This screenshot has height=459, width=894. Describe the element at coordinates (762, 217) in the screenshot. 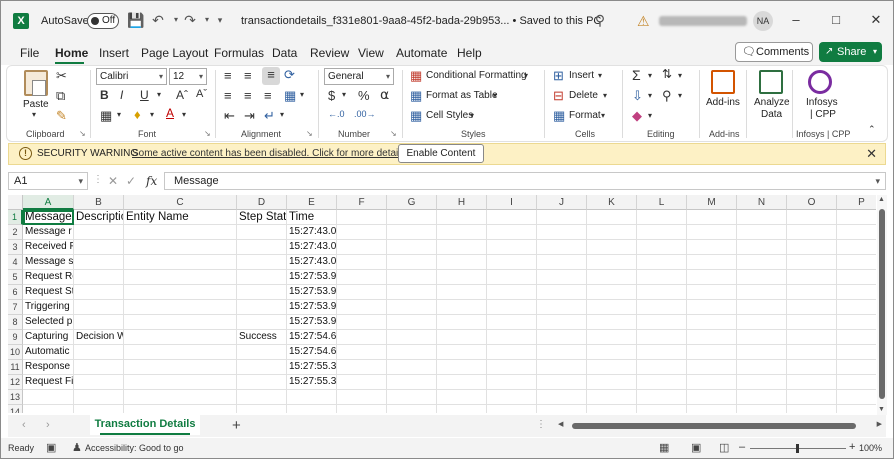

I see `cell-n1` at that location.